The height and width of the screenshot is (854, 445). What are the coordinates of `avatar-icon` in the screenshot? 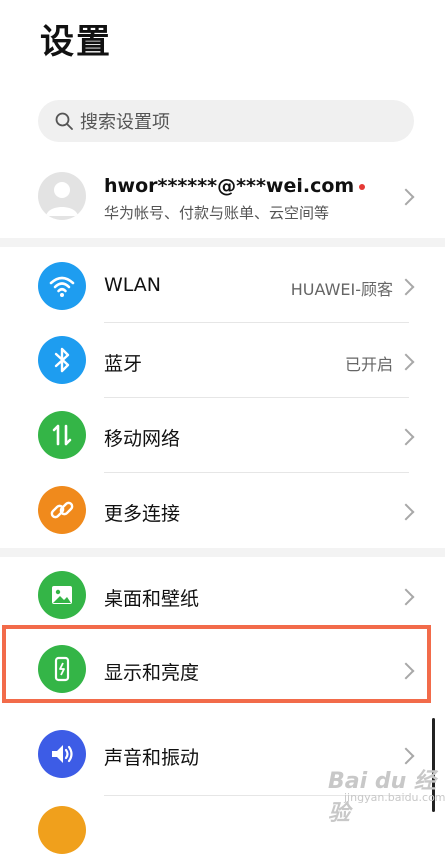 It's located at (62, 196).